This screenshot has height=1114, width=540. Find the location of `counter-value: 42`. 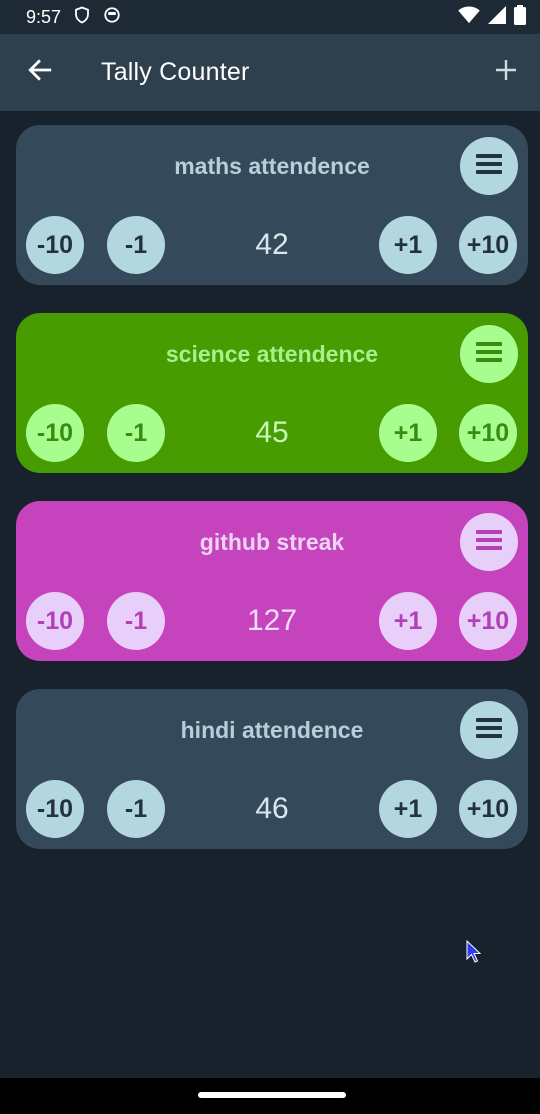

counter-value: 42 is located at coordinates (272, 244).